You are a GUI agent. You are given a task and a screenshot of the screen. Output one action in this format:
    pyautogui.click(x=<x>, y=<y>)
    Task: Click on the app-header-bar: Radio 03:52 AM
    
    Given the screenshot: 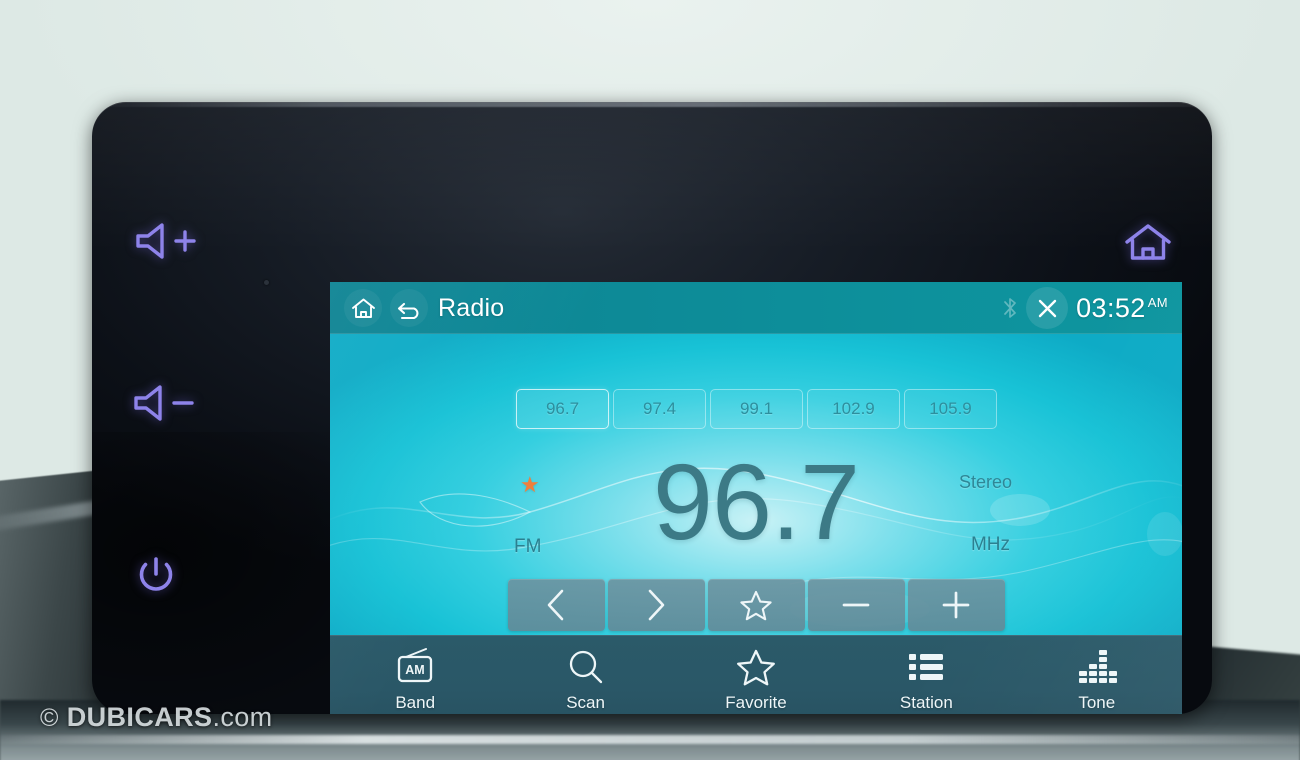 What is the action you would take?
    pyautogui.click(x=756, y=308)
    